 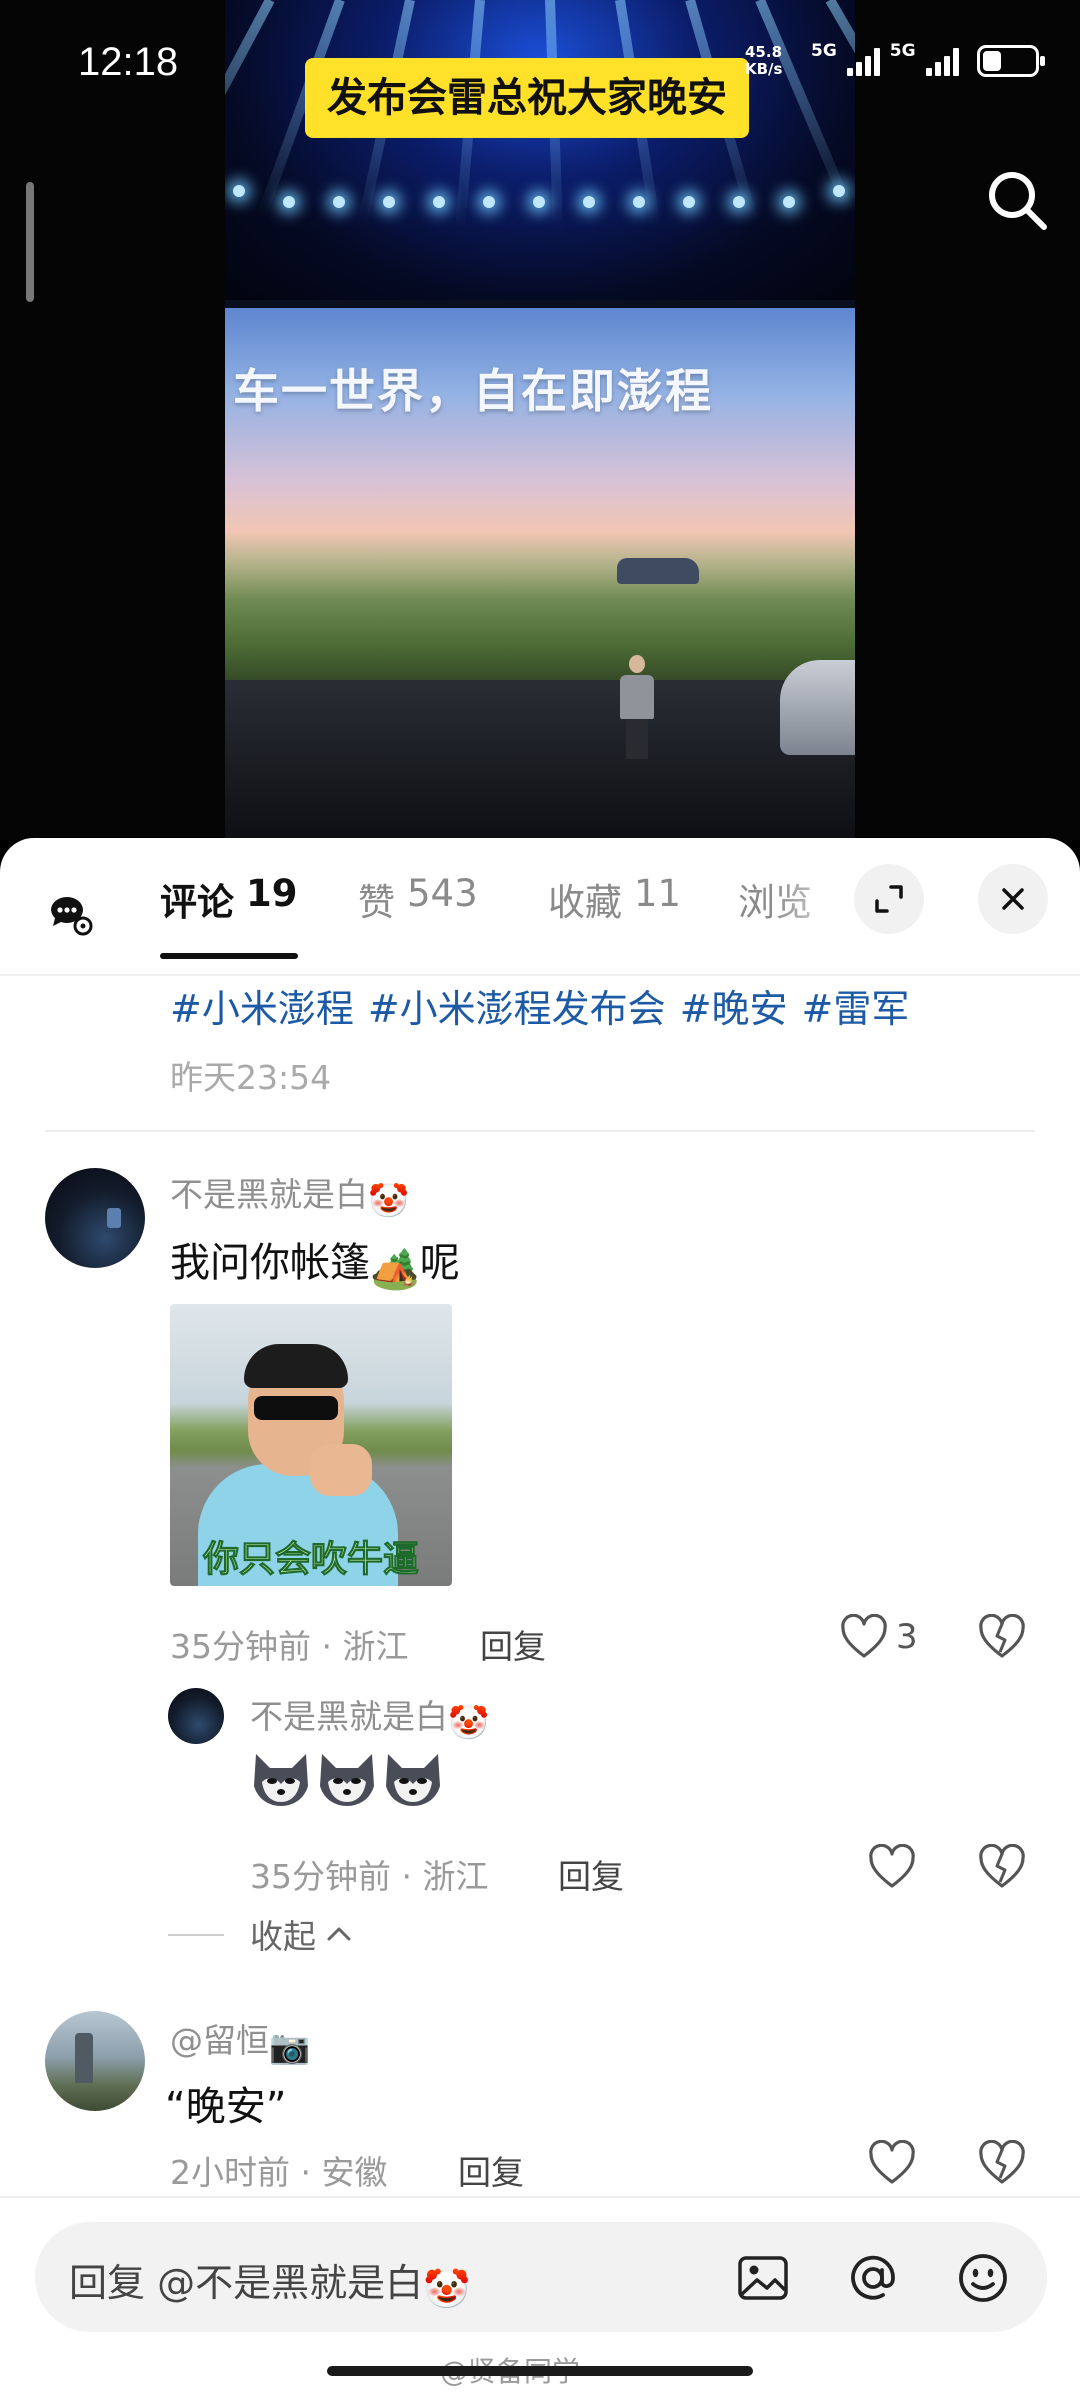 I want to click on like-count: 3, so click(x=907, y=1637).